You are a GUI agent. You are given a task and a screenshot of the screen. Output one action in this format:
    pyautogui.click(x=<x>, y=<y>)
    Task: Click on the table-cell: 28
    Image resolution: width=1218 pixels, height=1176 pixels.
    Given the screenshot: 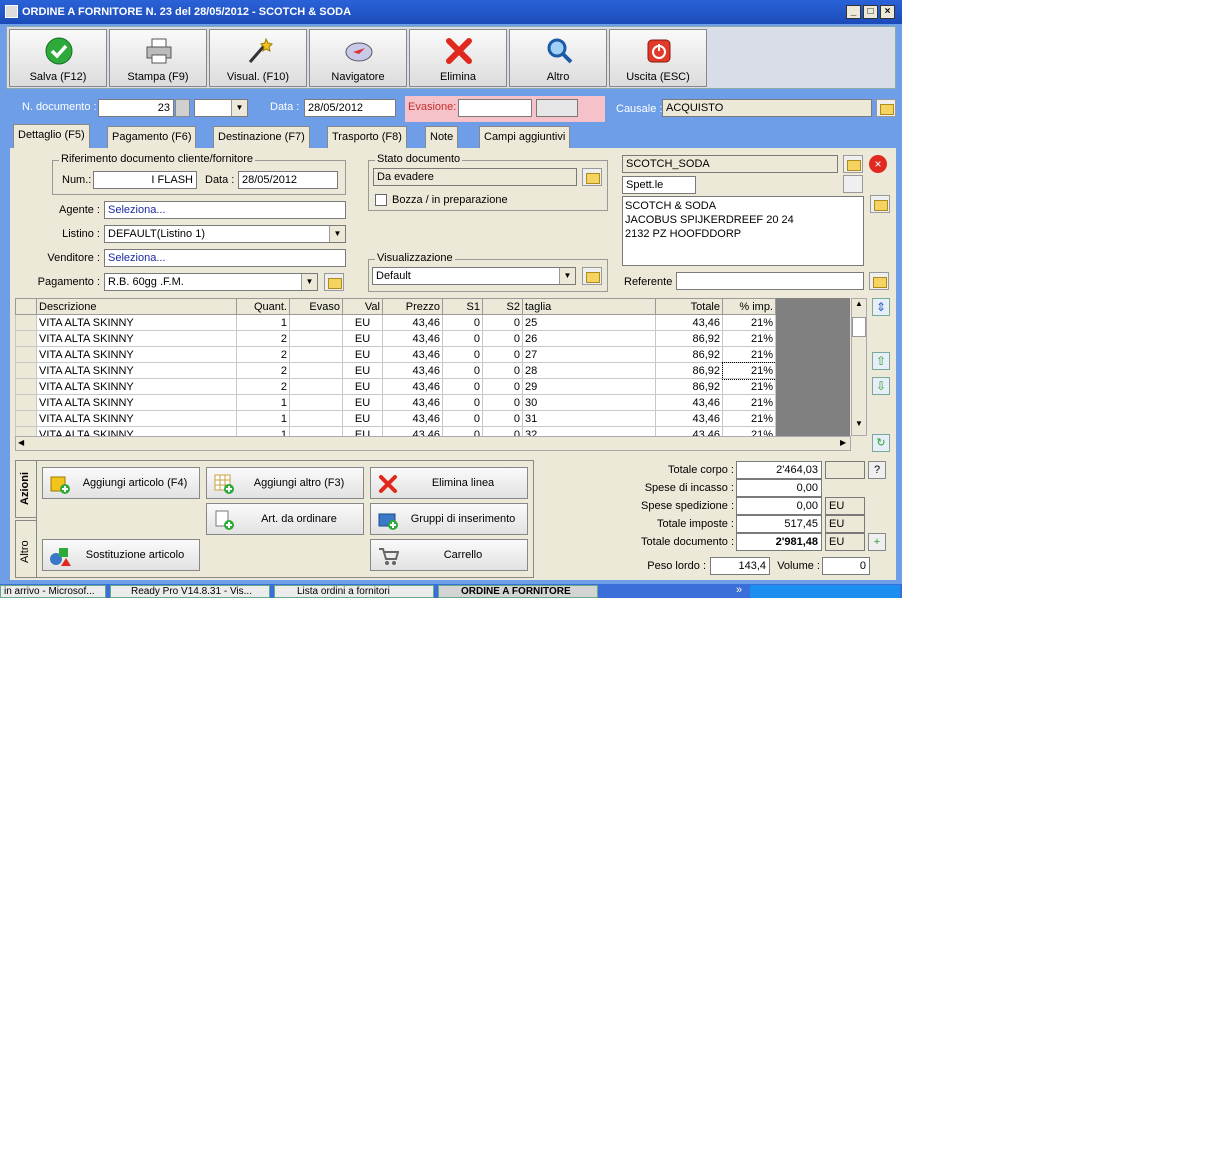 What is the action you would take?
    pyautogui.click(x=589, y=370)
    